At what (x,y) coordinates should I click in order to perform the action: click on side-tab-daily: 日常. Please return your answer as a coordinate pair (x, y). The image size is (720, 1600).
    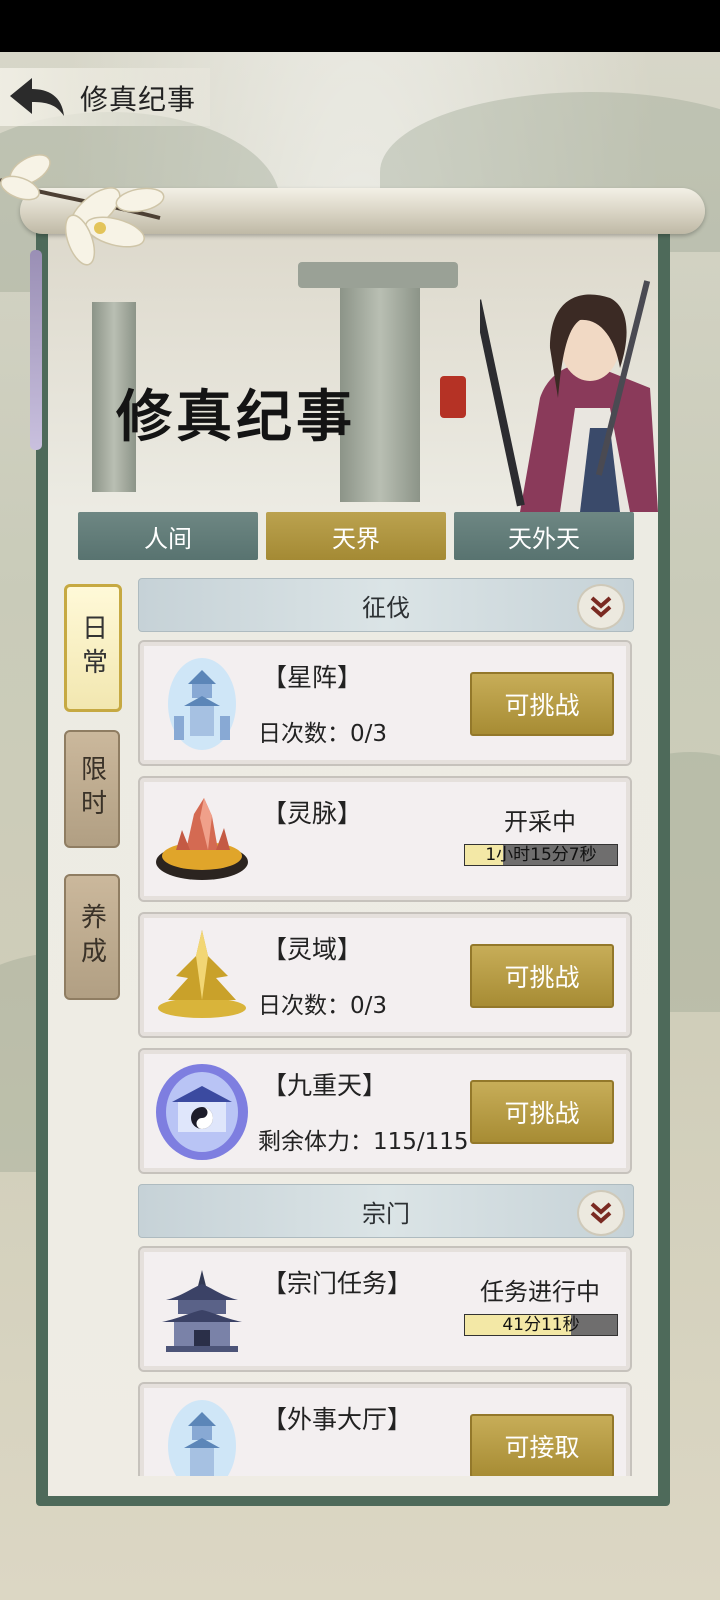
    Looking at the image, I should click on (93, 648).